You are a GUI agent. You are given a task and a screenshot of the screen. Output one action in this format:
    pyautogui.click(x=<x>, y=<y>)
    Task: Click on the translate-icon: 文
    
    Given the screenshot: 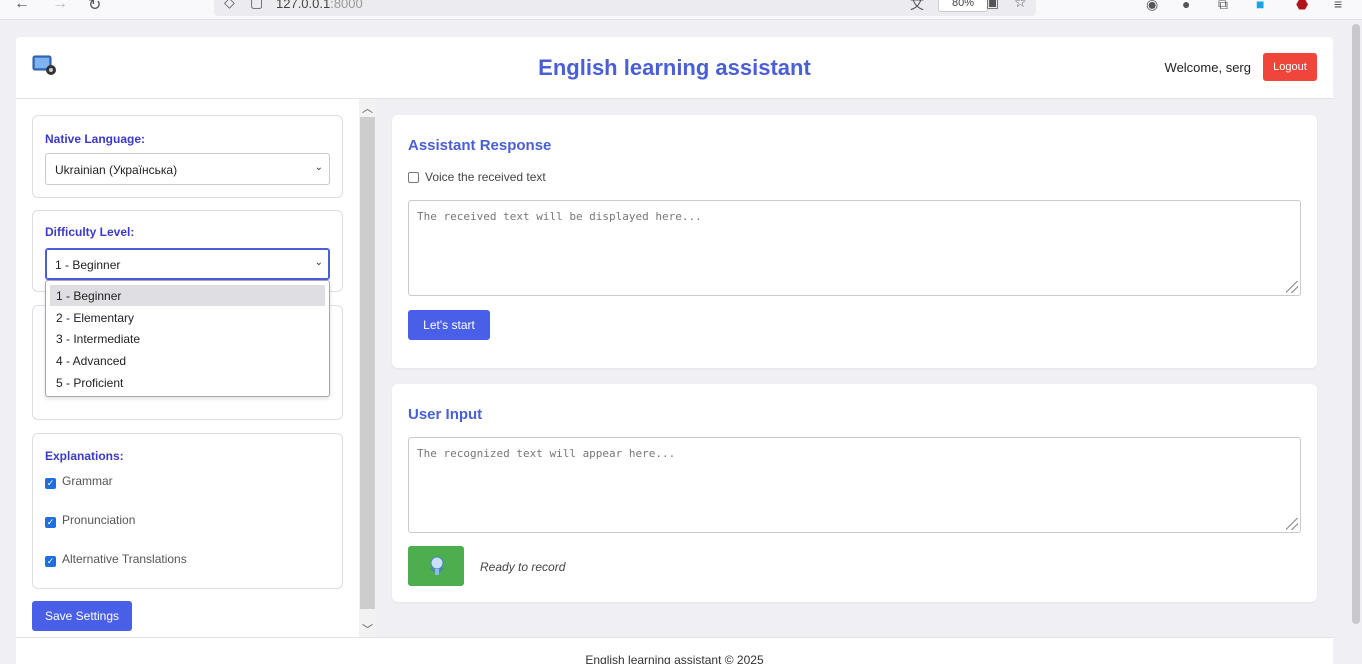 What is the action you would take?
    pyautogui.click(x=917, y=7)
    